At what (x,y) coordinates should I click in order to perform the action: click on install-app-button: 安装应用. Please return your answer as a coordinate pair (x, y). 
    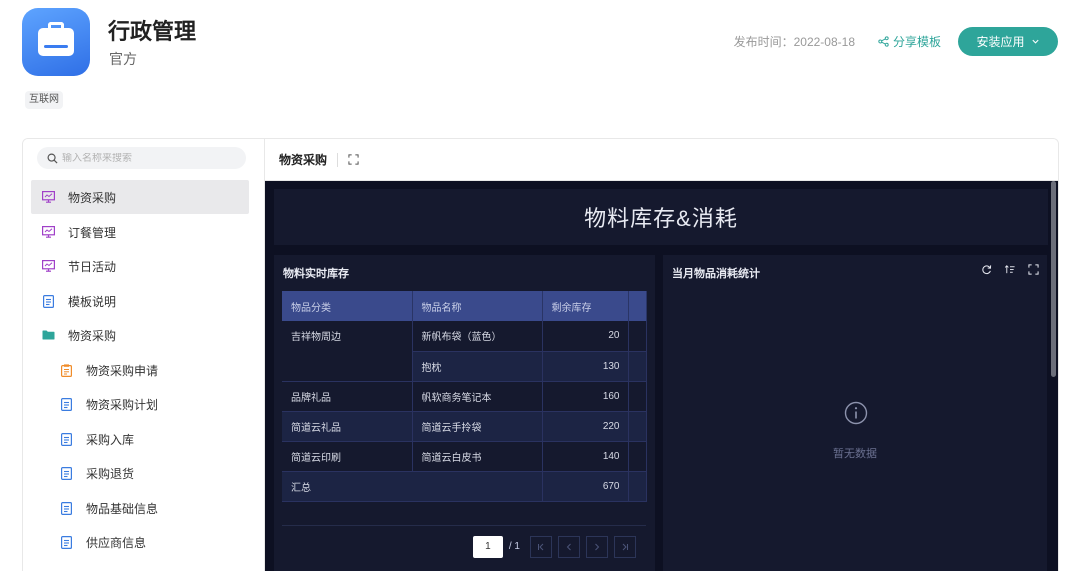
    Looking at the image, I should click on (1008, 41).